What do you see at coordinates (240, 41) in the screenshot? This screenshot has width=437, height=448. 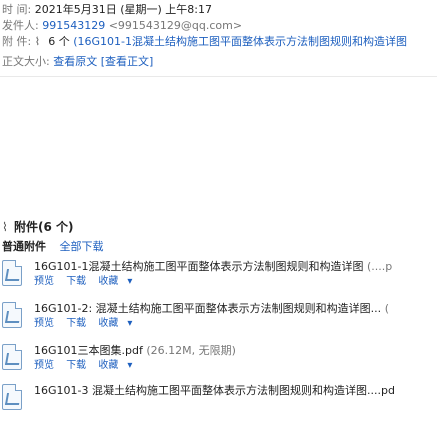 I see `attach-inline-link: (16G101-1混凝土结构施工图平面整体表示方法制图规则和构造详图` at bounding box center [240, 41].